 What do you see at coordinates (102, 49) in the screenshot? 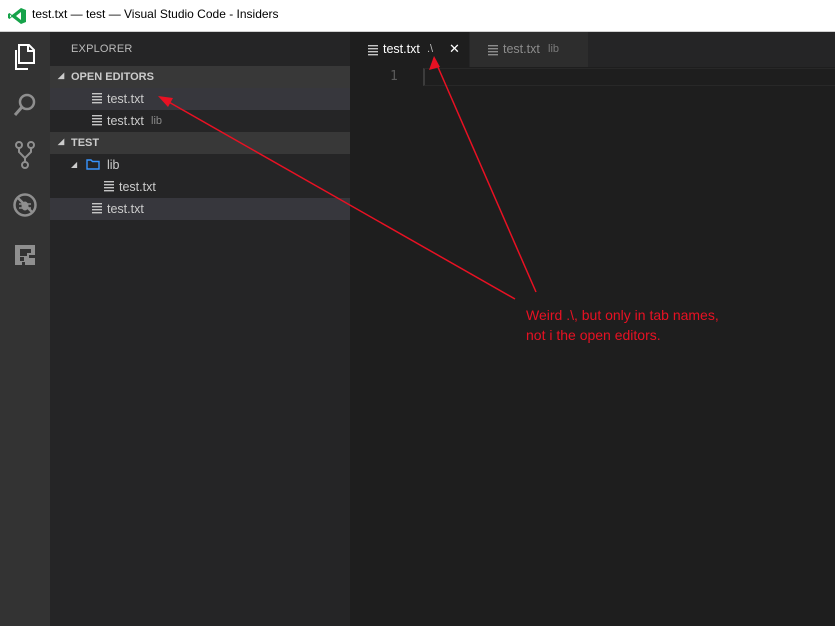
I see `sidebar-title: EXPLORER` at bounding box center [102, 49].